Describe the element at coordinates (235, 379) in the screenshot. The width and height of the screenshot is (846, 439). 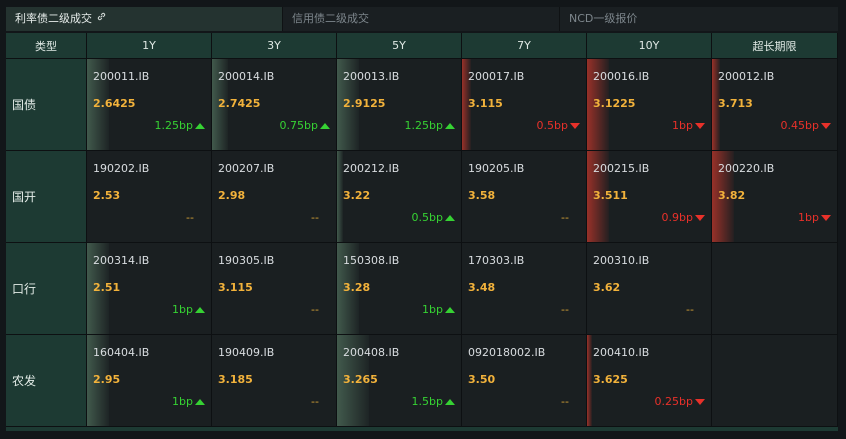
I see `bond-yield: 3.185` at that location.